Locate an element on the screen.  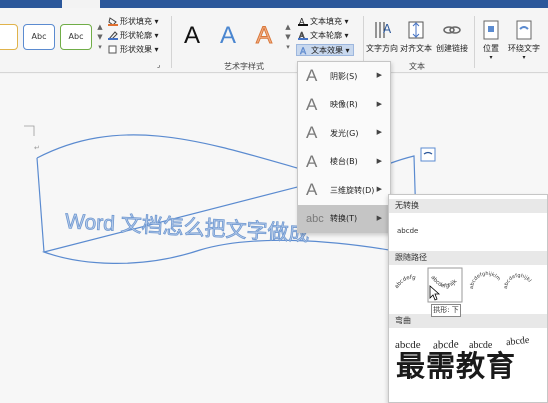
section-no-transform: 无转换 is located at coordinates (468, 206).